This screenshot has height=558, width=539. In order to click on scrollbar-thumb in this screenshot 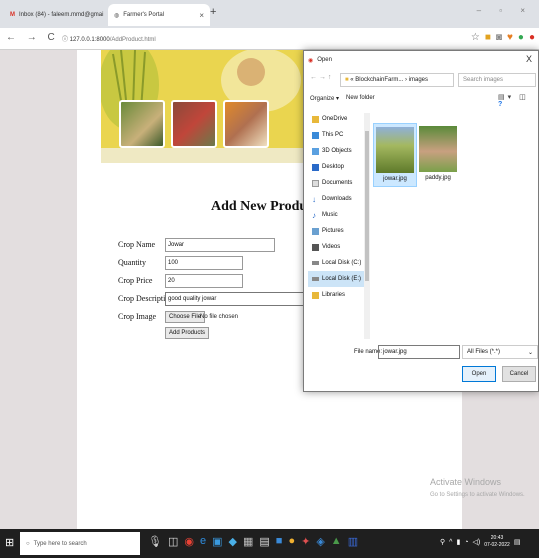, I will do `click(367, 206)`.